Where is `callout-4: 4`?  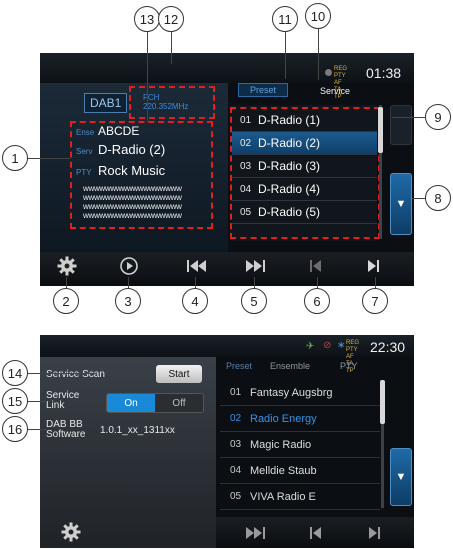 callout-4: 4 is located at coordinates (195, 301).